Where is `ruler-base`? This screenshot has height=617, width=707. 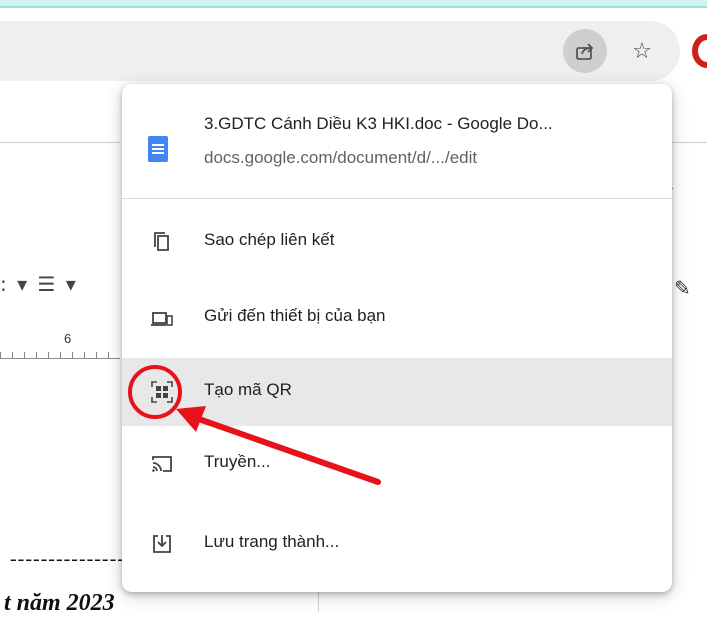
ruler-base is located at coordinates (60, 358).